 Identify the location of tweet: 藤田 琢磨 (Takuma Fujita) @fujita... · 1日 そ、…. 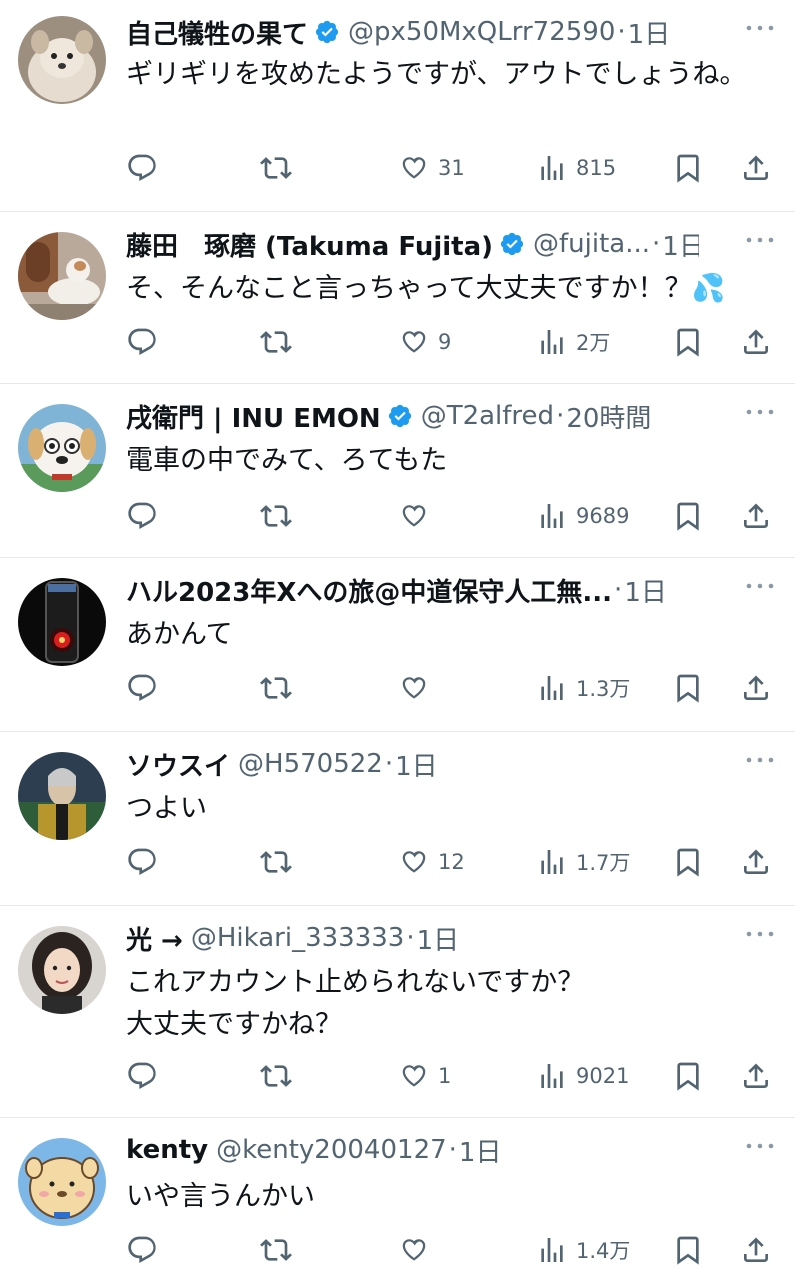
(397, 298).